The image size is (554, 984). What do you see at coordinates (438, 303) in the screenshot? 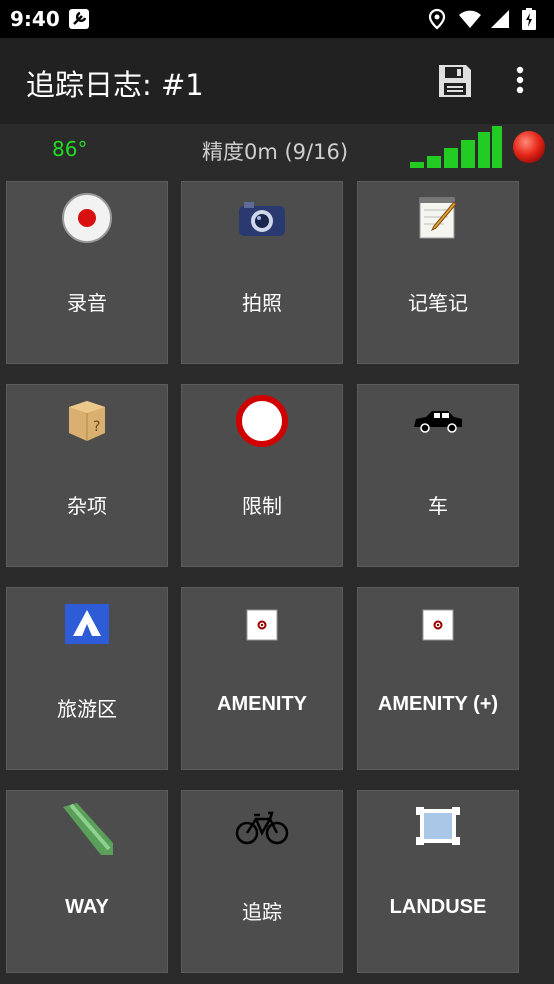
I see `tile-label: 记笔记` at bounding box center [438, 303].